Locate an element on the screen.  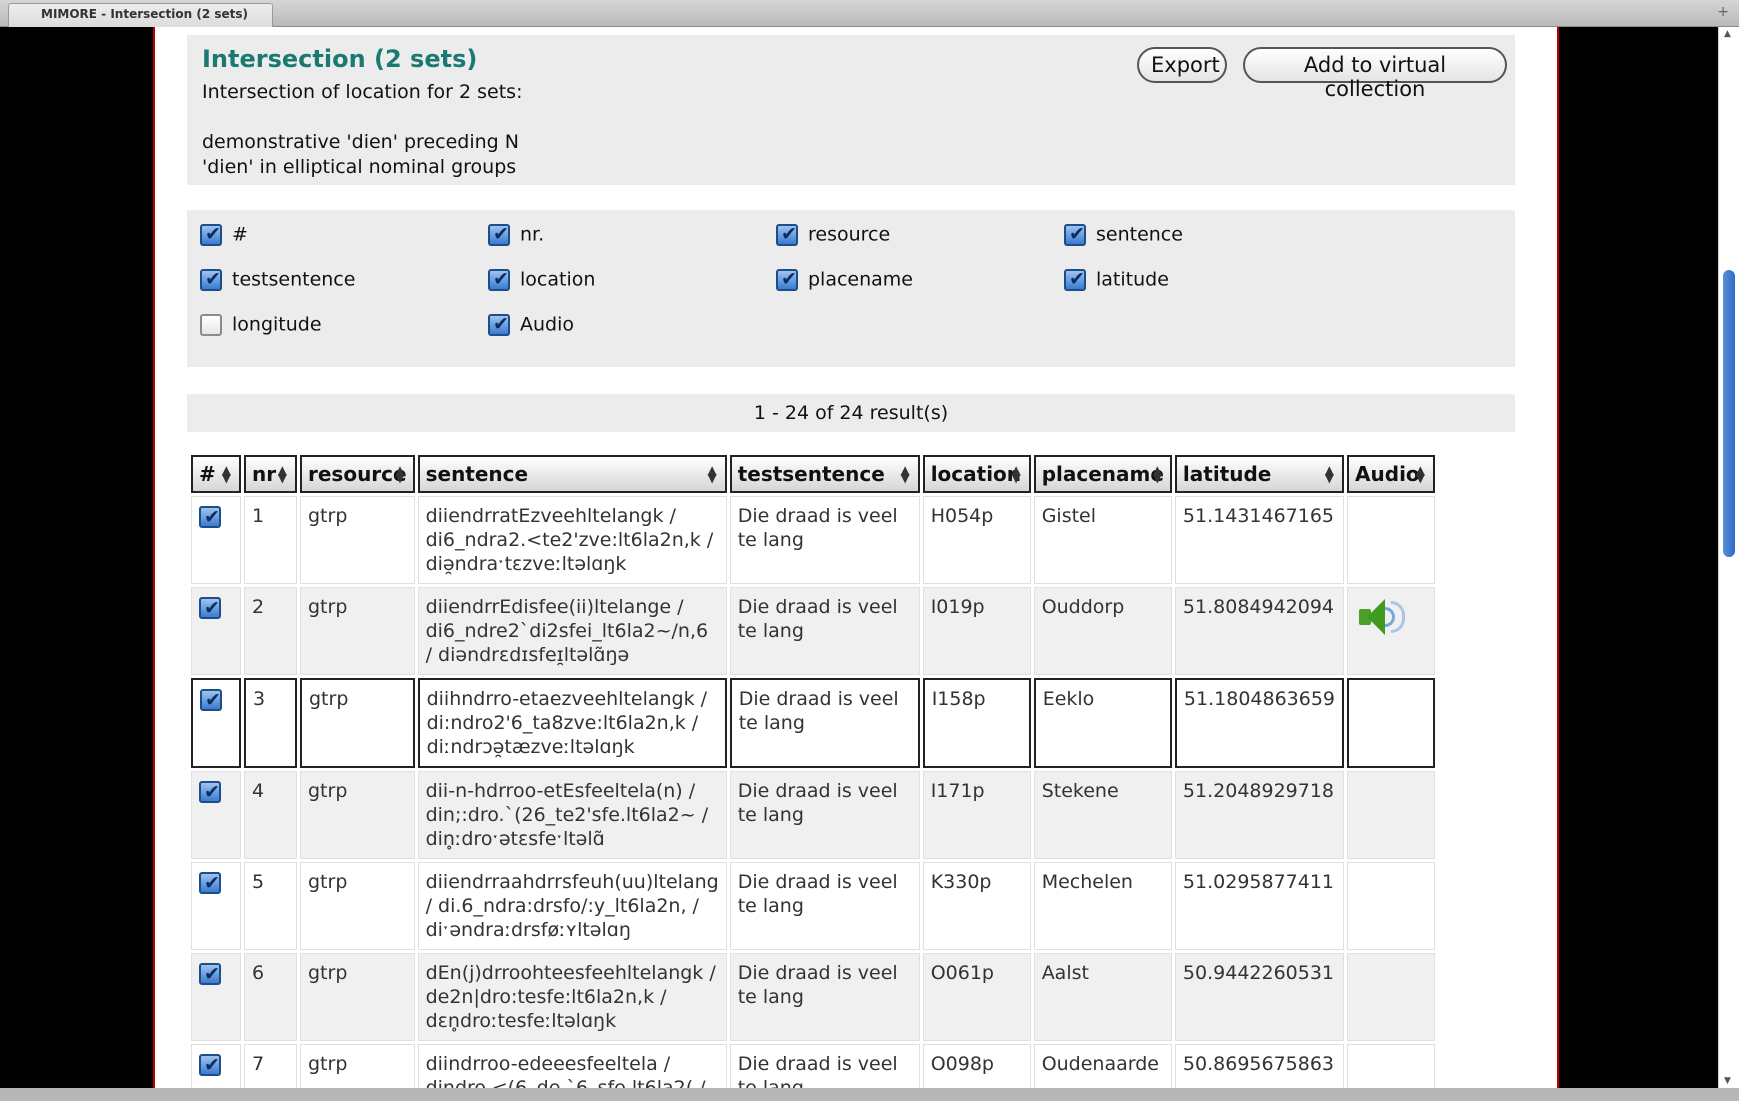
browser-tabbar: MIMORE - Intersection (2 sets) + is located at coordinates (869, 13).